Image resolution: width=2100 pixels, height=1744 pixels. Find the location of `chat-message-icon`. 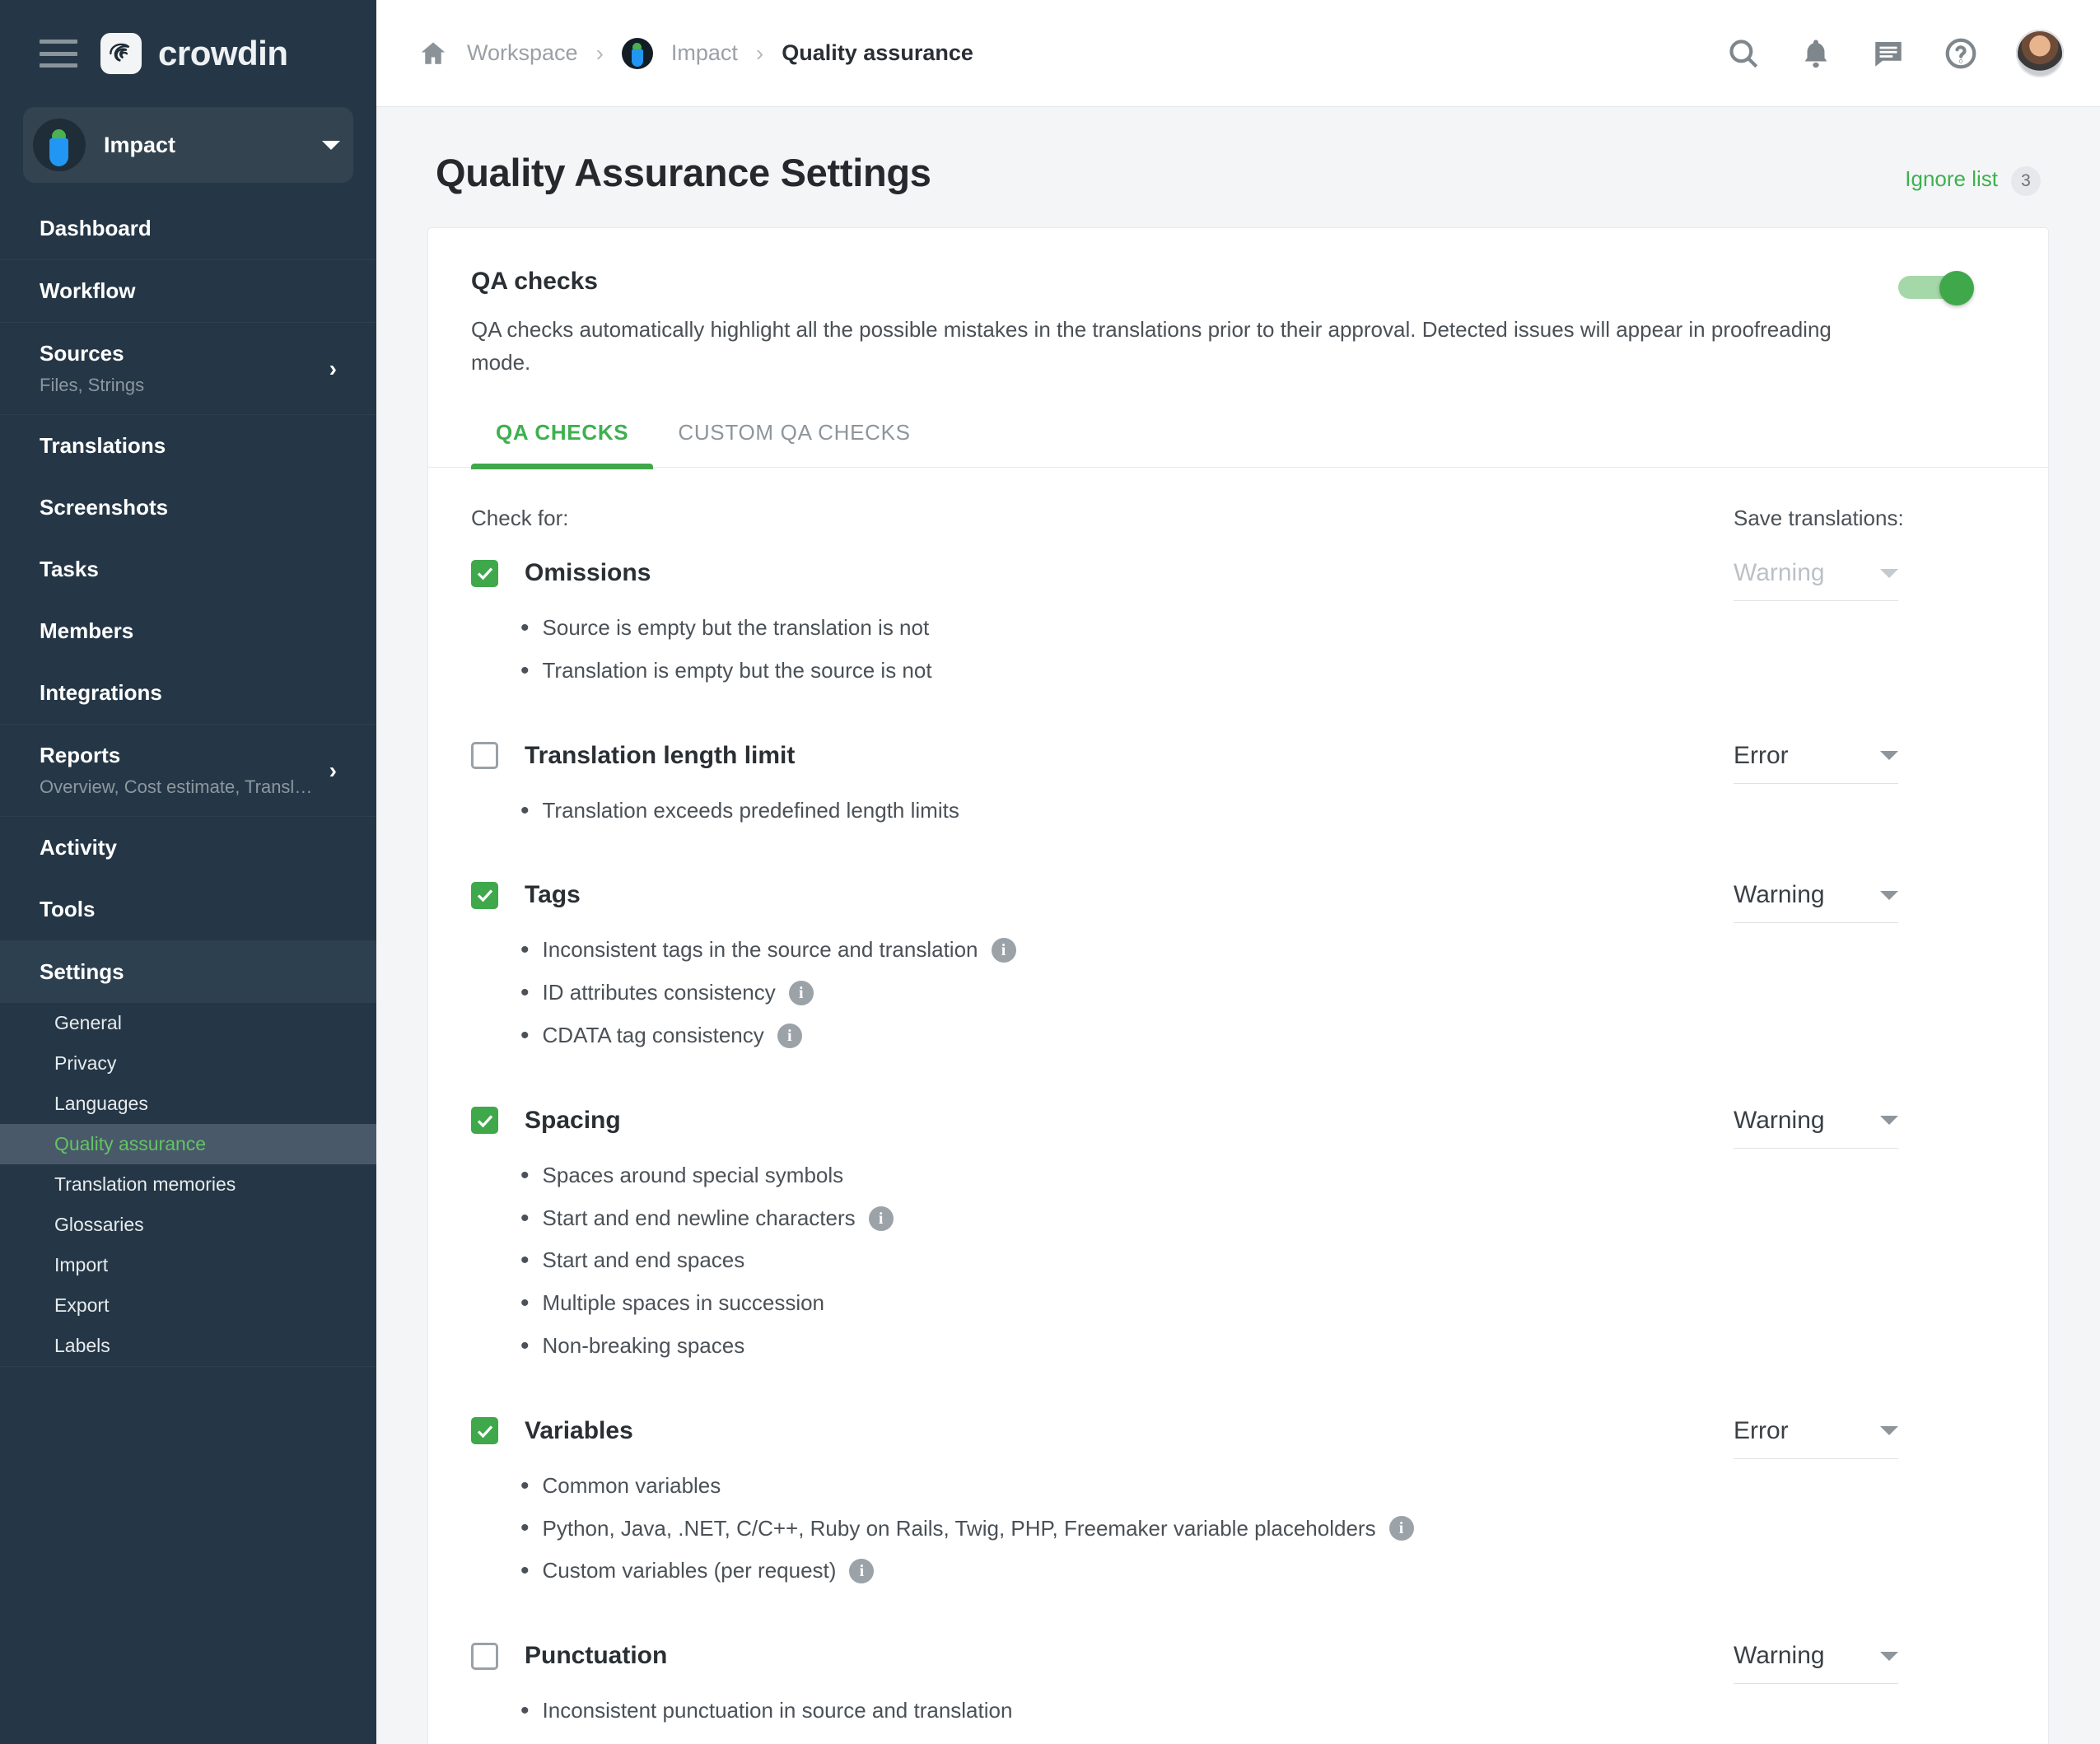

chat-message-icon is located at coordinates (1888, 53).